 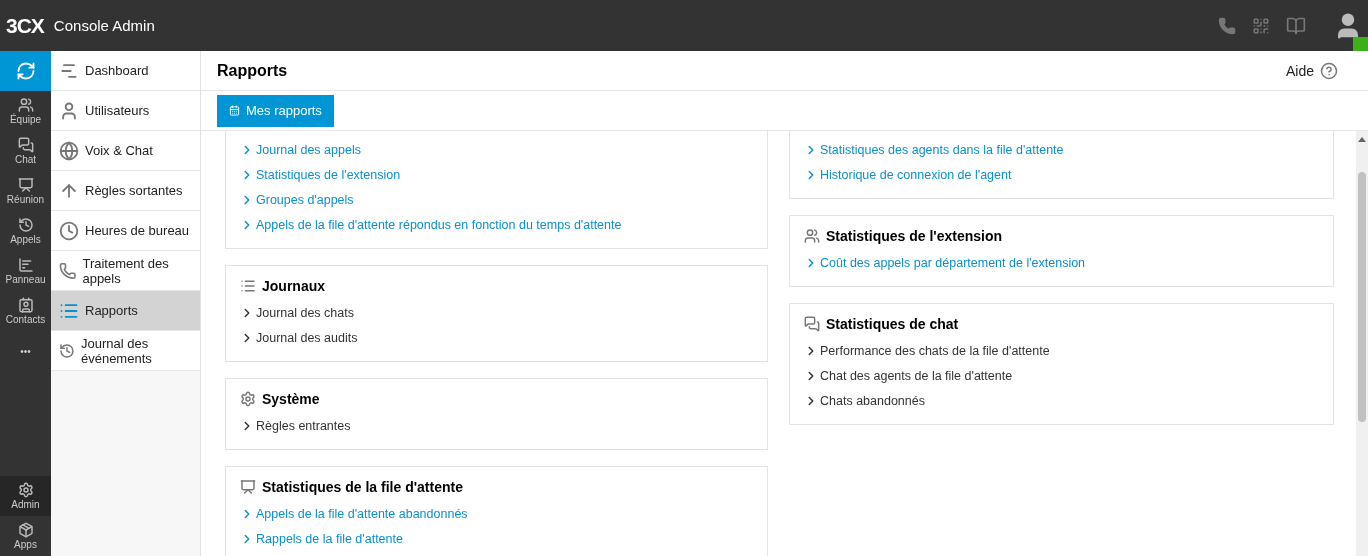 I want to click on meeting-icon, so click(x=25, y=185).